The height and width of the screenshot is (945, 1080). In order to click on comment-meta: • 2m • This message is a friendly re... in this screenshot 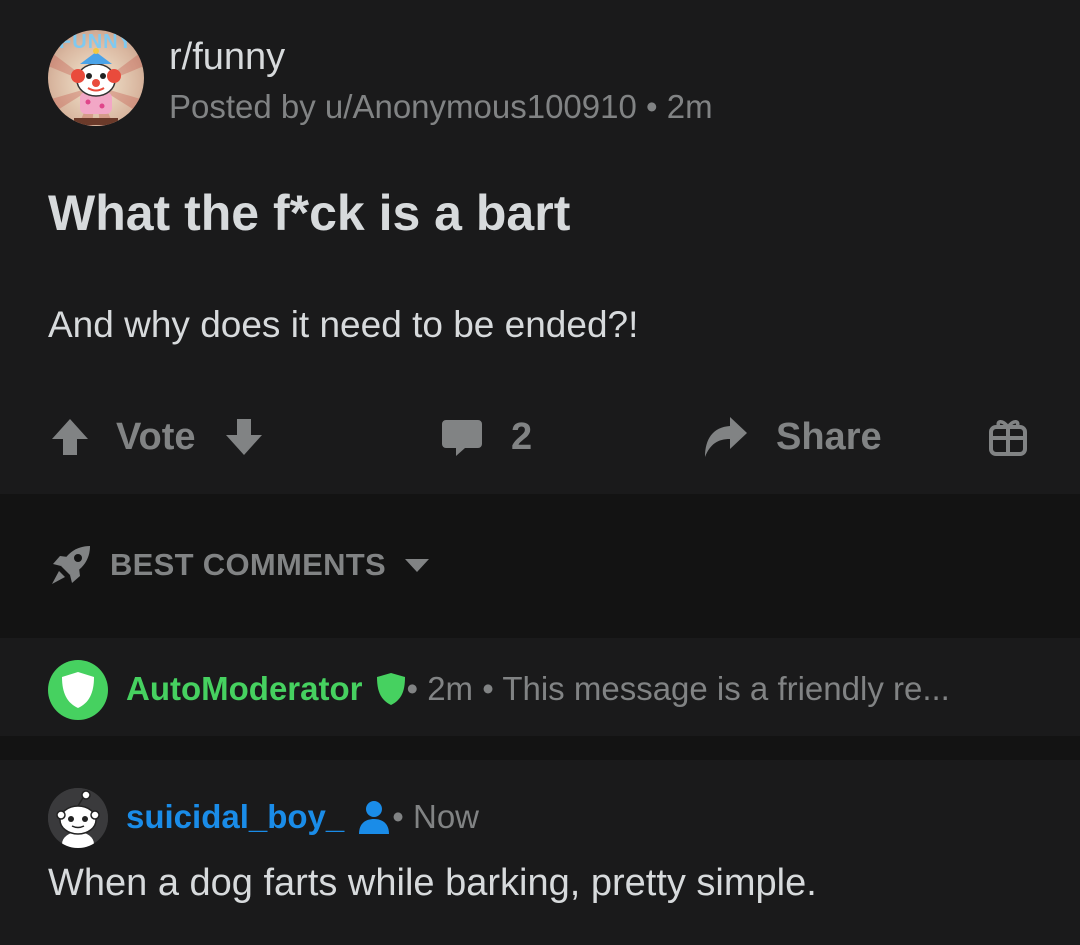, I will do `click(678, 688)`.